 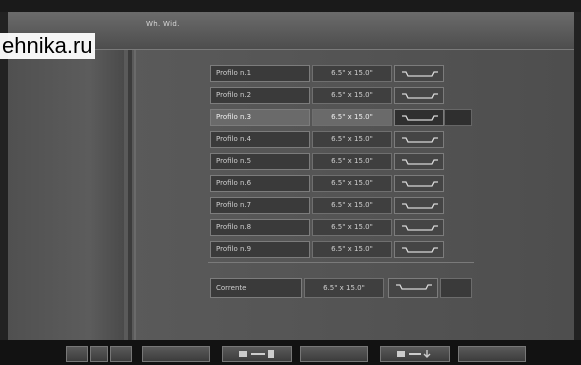 What do you see at coordinates (260, 249) in the screenshot?
I see `profile-name: Profilo n.9` at bounding box center [260, 249].